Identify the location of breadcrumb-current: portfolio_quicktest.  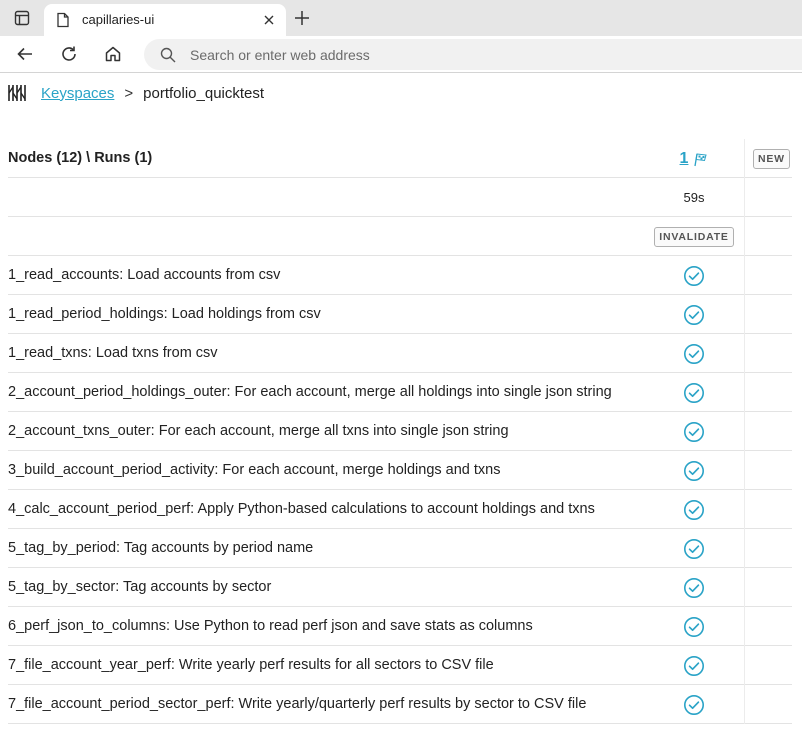
(204, 93).